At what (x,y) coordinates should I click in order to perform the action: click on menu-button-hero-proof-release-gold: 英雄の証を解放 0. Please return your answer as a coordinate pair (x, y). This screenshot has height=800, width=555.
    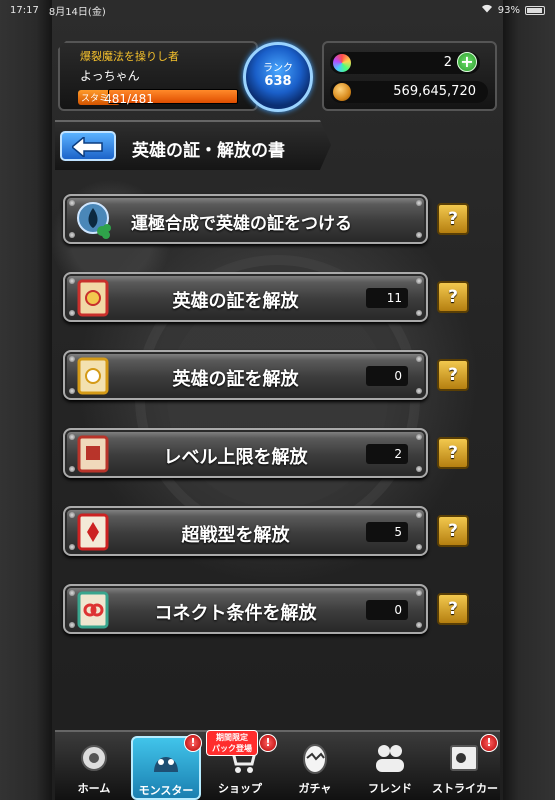
    Looking at the image, I should click on (245, 375).